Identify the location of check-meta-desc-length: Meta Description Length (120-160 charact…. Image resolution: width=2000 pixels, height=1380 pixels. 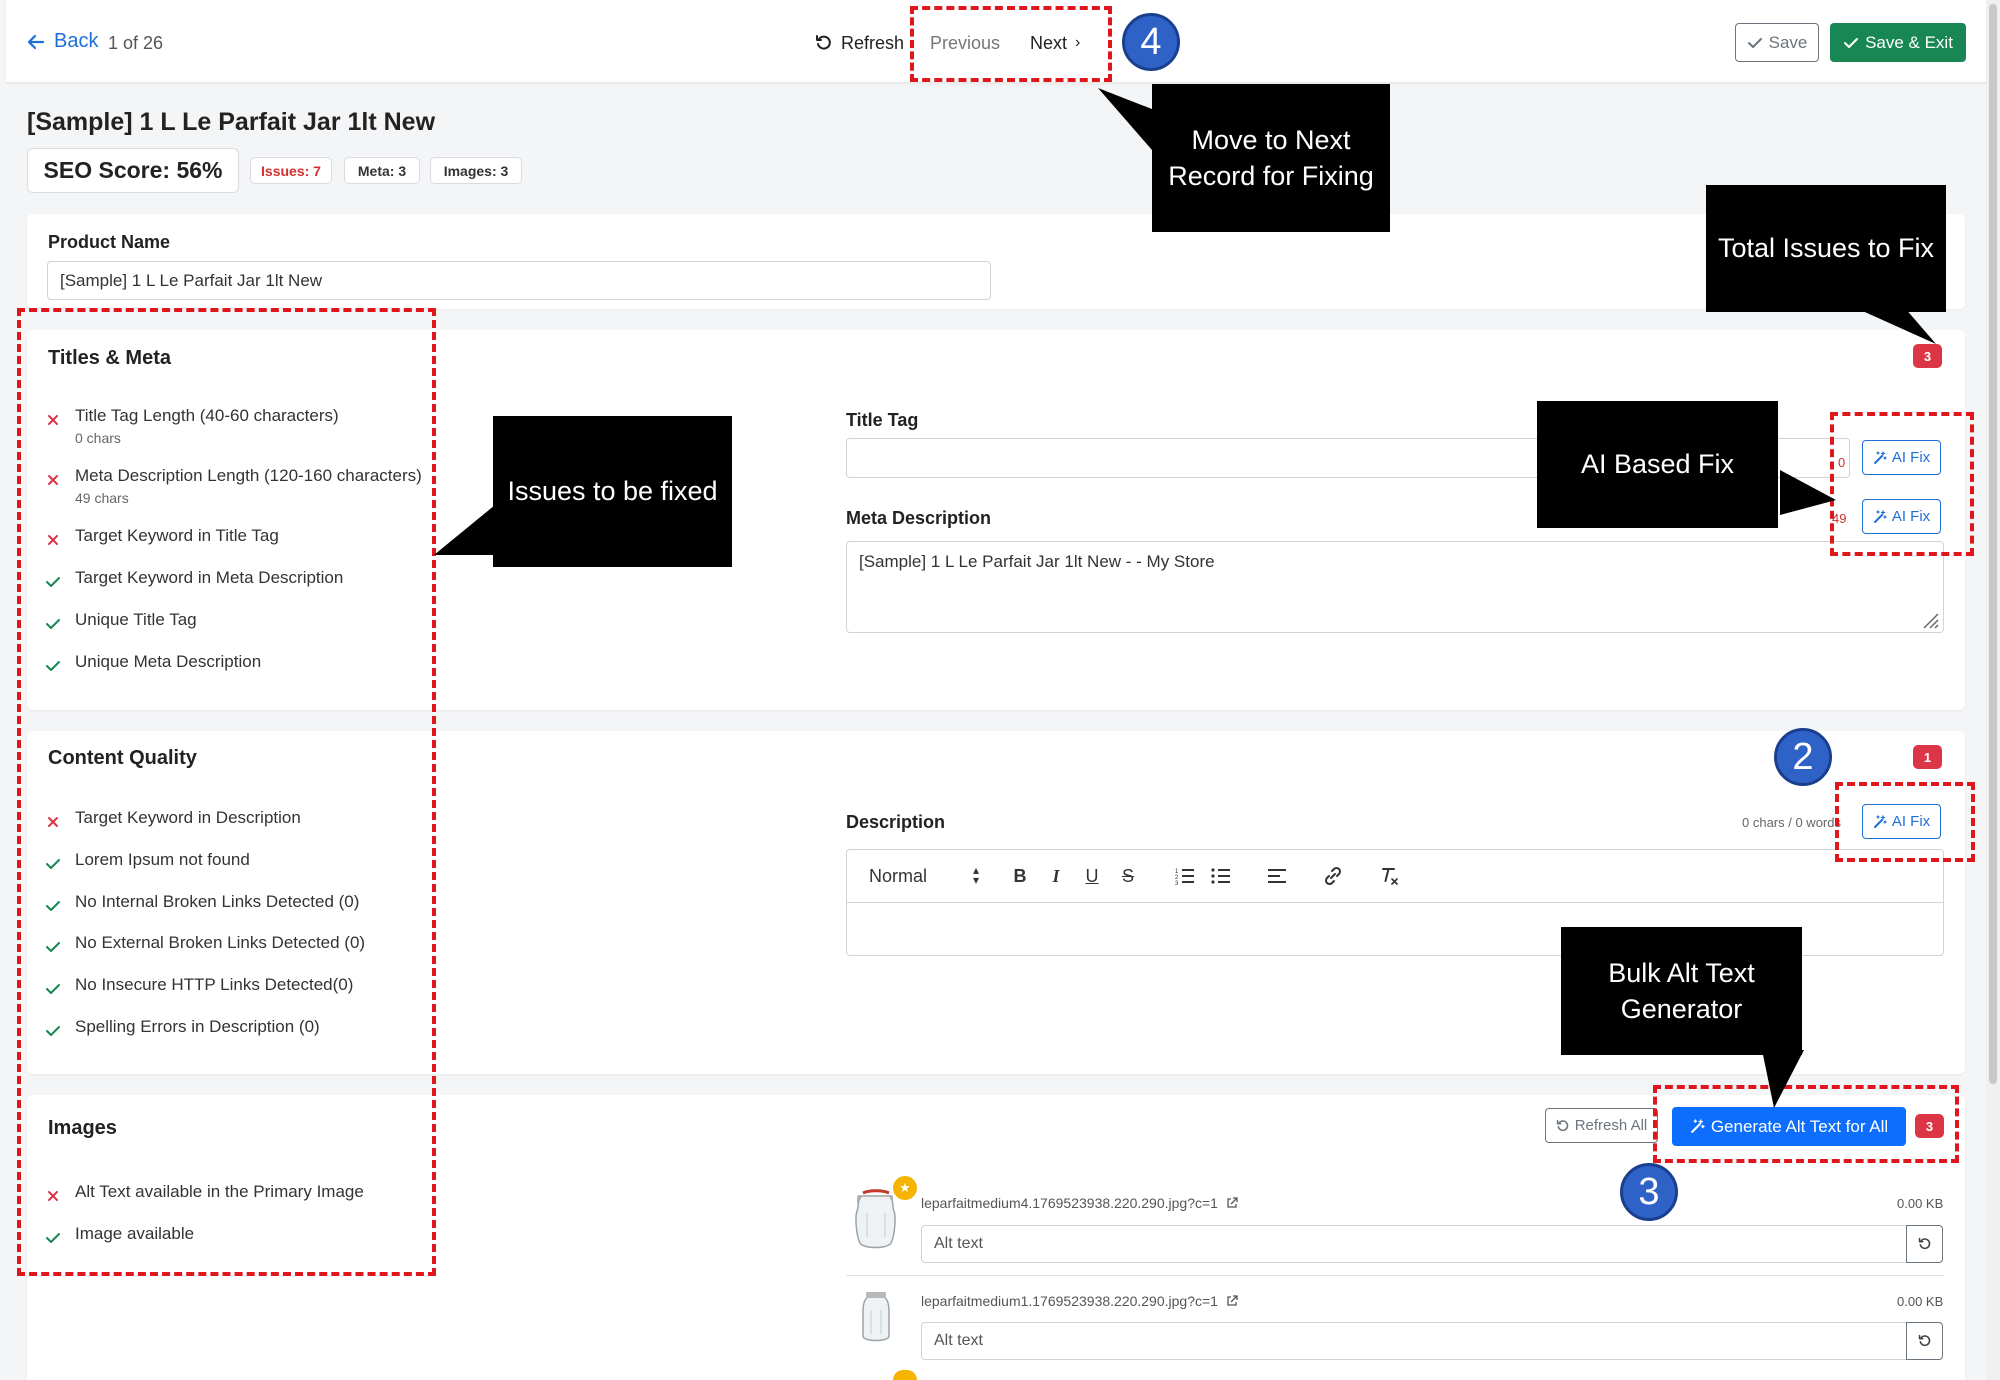
(233, 486).